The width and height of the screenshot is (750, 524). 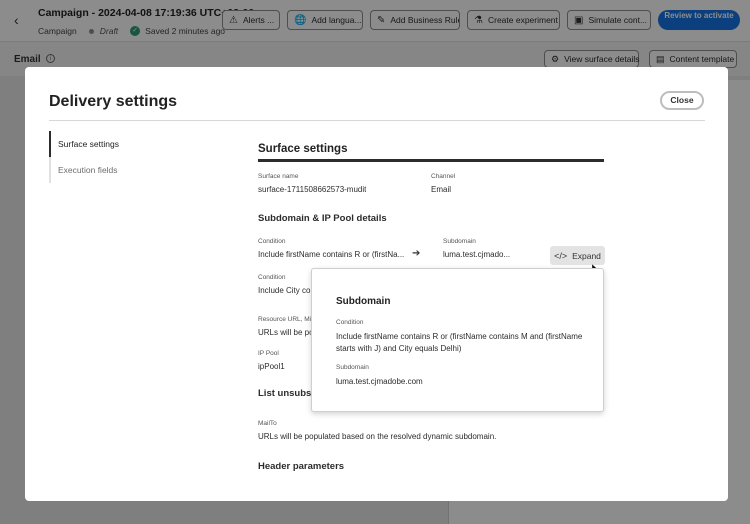 What do you see at coordinates (284, 290) in the screenshot?
I see `condition-value-2: Include City co` at bounding box center [284, 290].